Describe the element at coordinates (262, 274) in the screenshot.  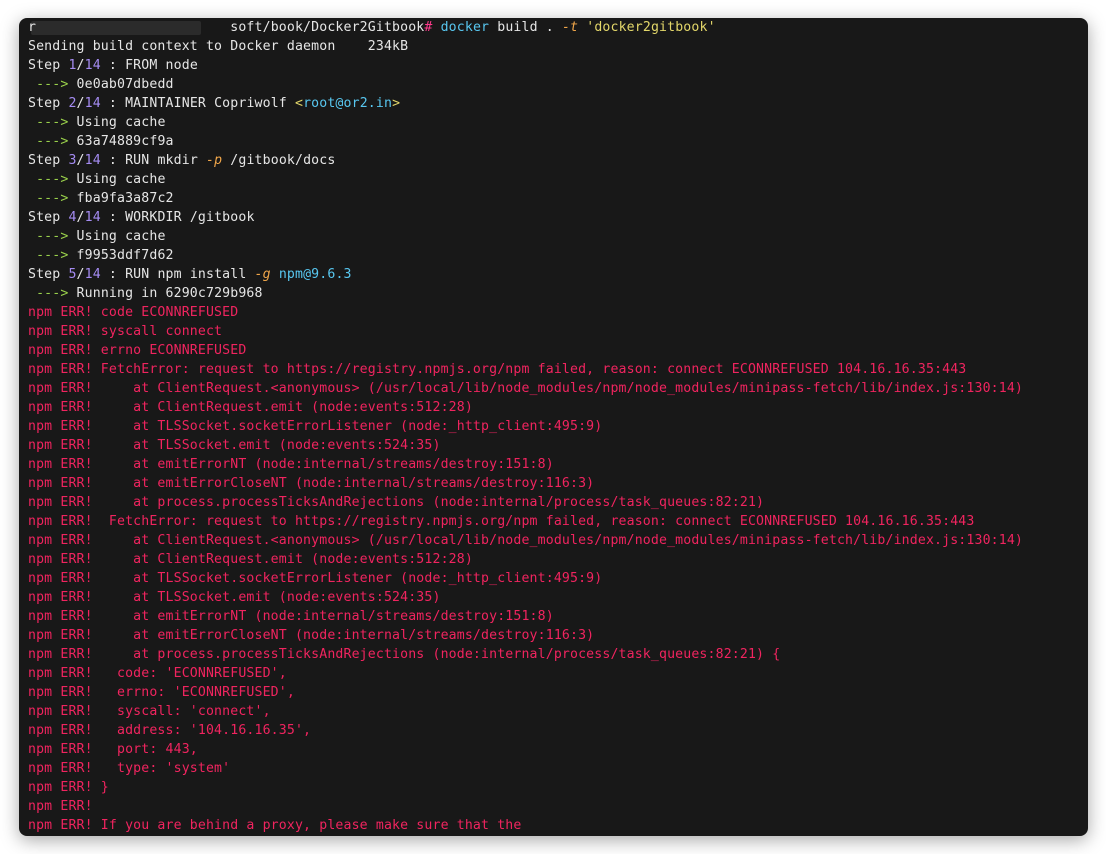
I see `output-segment: -g` at that location.